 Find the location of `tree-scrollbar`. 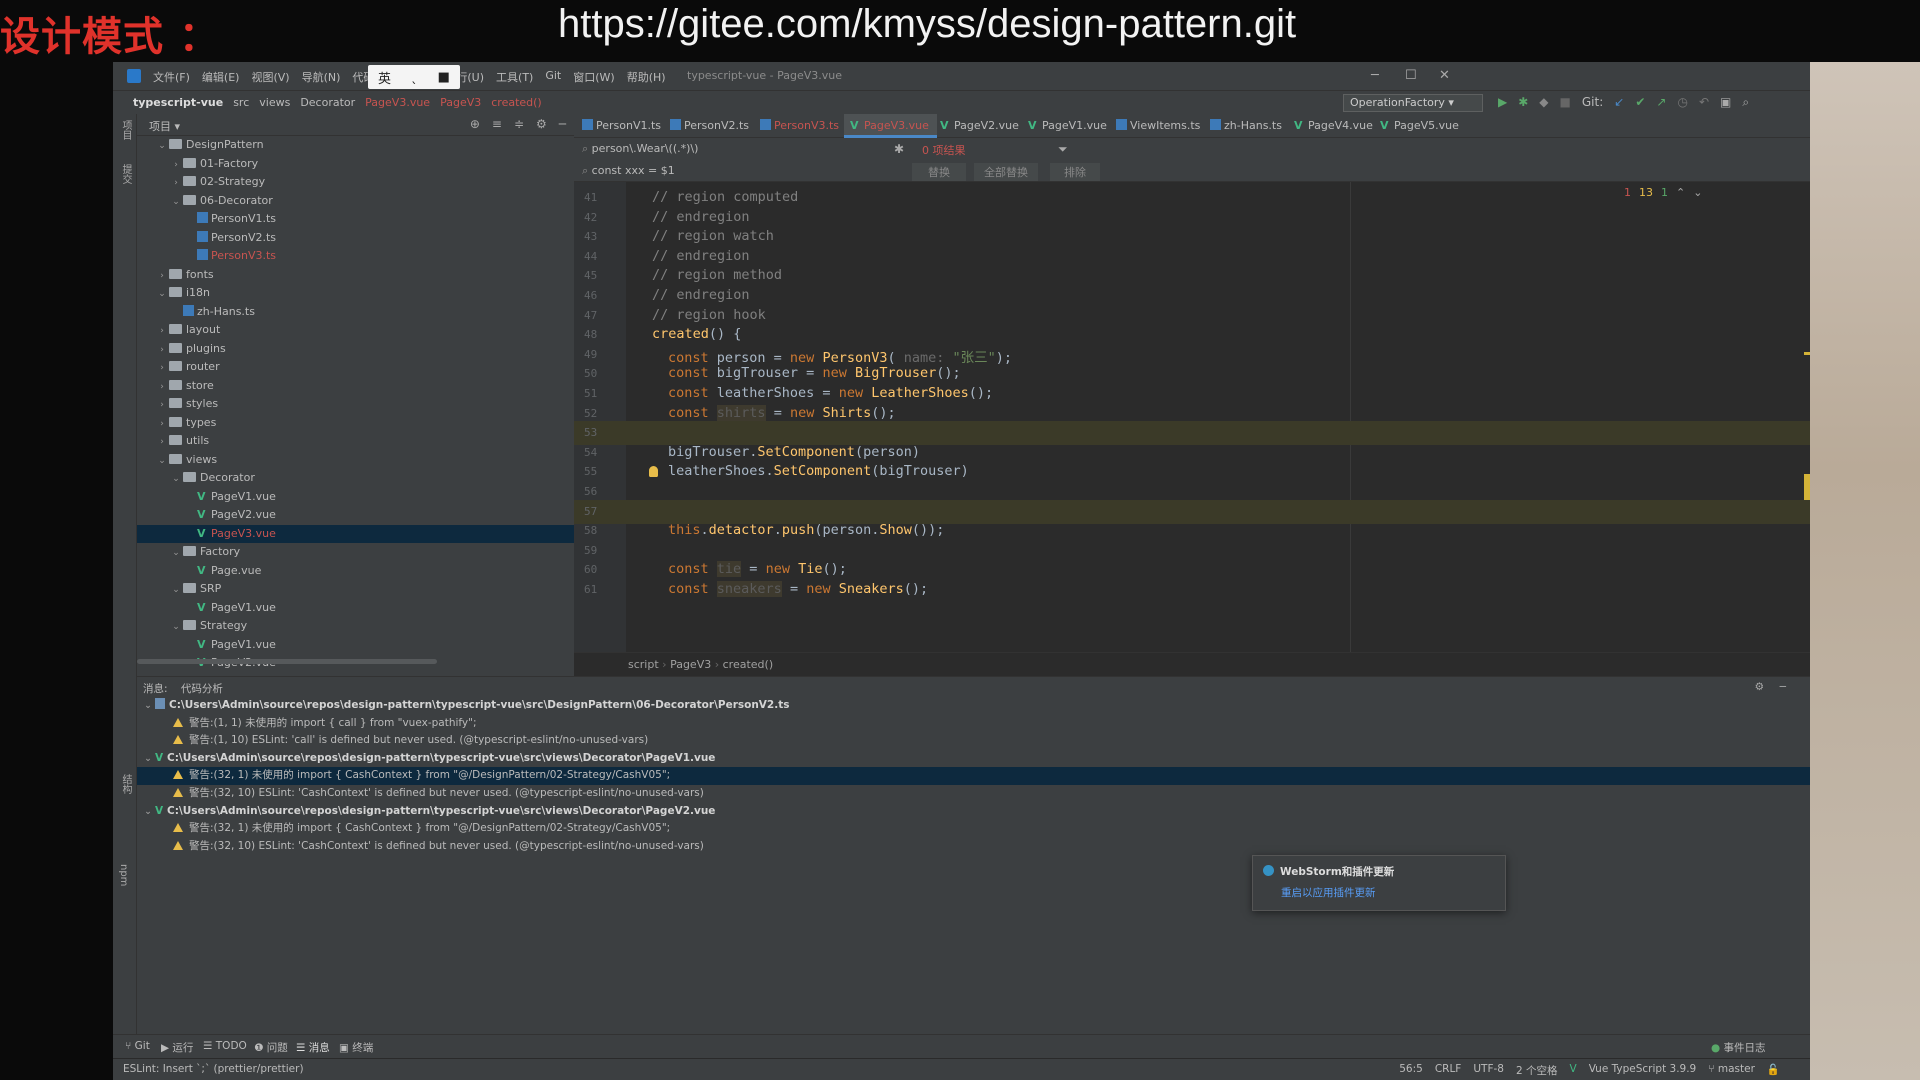

tree-scrollbar is located at coordinates (287, 661).